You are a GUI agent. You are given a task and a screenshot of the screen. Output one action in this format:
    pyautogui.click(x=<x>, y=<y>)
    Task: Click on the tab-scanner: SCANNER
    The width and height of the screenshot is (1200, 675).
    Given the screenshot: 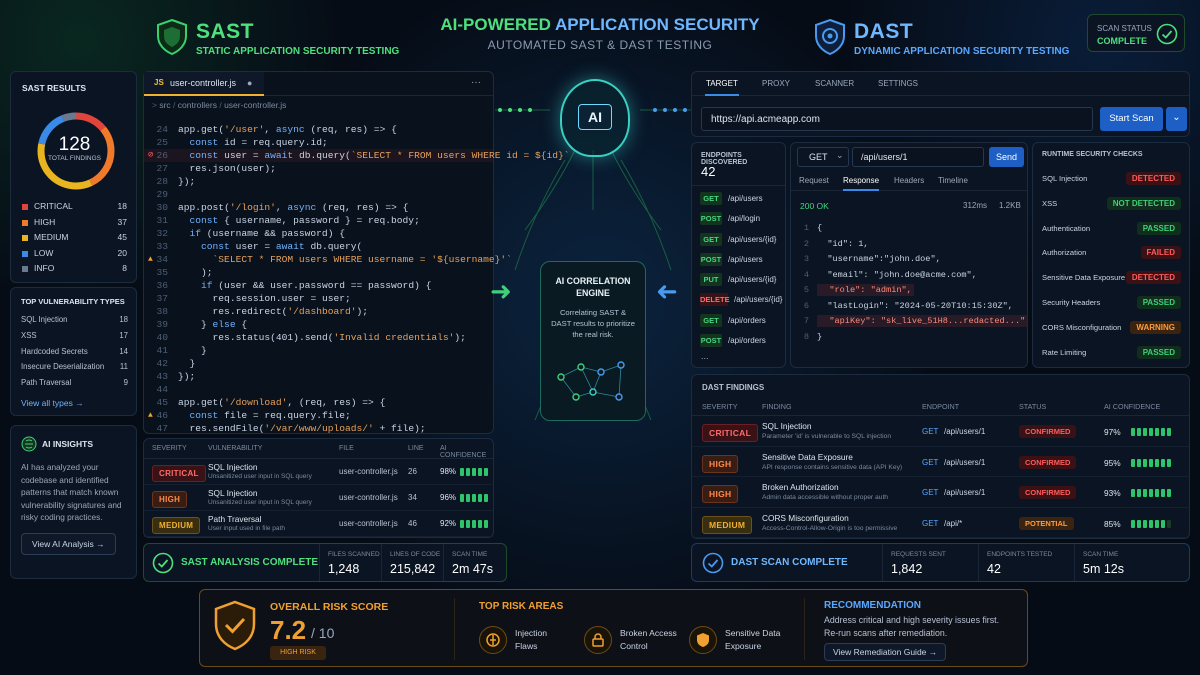 What is the action you would take?
    pyautogui.click(x=834, y=84)
    